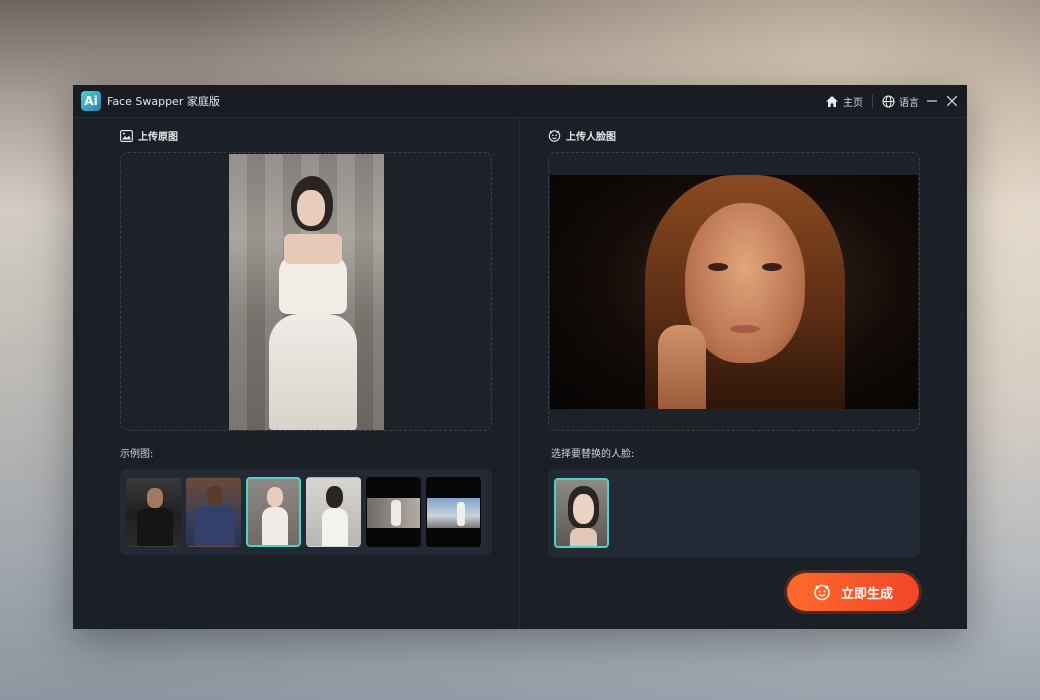 The width and height of the screenshot is (1040, 700). I want to click on example-images-strip, so click(306, 512).